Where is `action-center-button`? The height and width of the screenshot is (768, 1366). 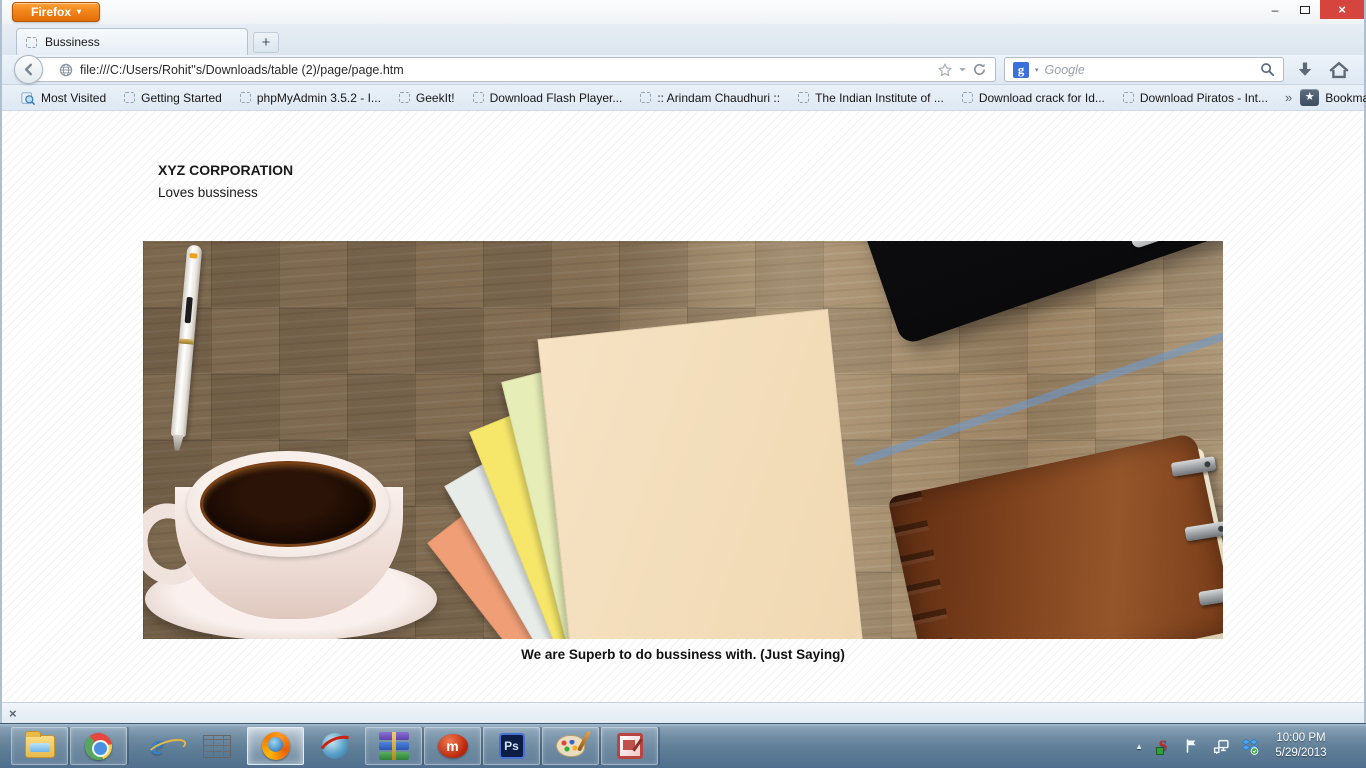 action-center-button is located at coordinates (1192, 746).